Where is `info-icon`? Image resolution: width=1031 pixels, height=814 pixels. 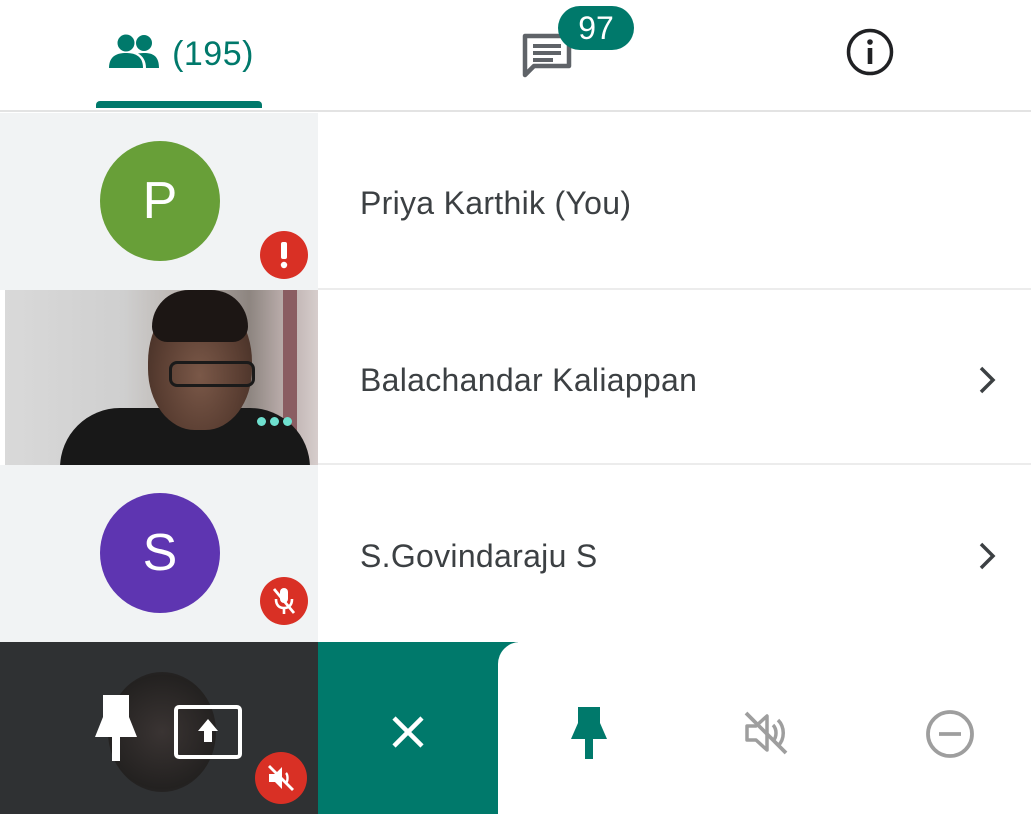 info-icon is located at coordinates (870, 54).